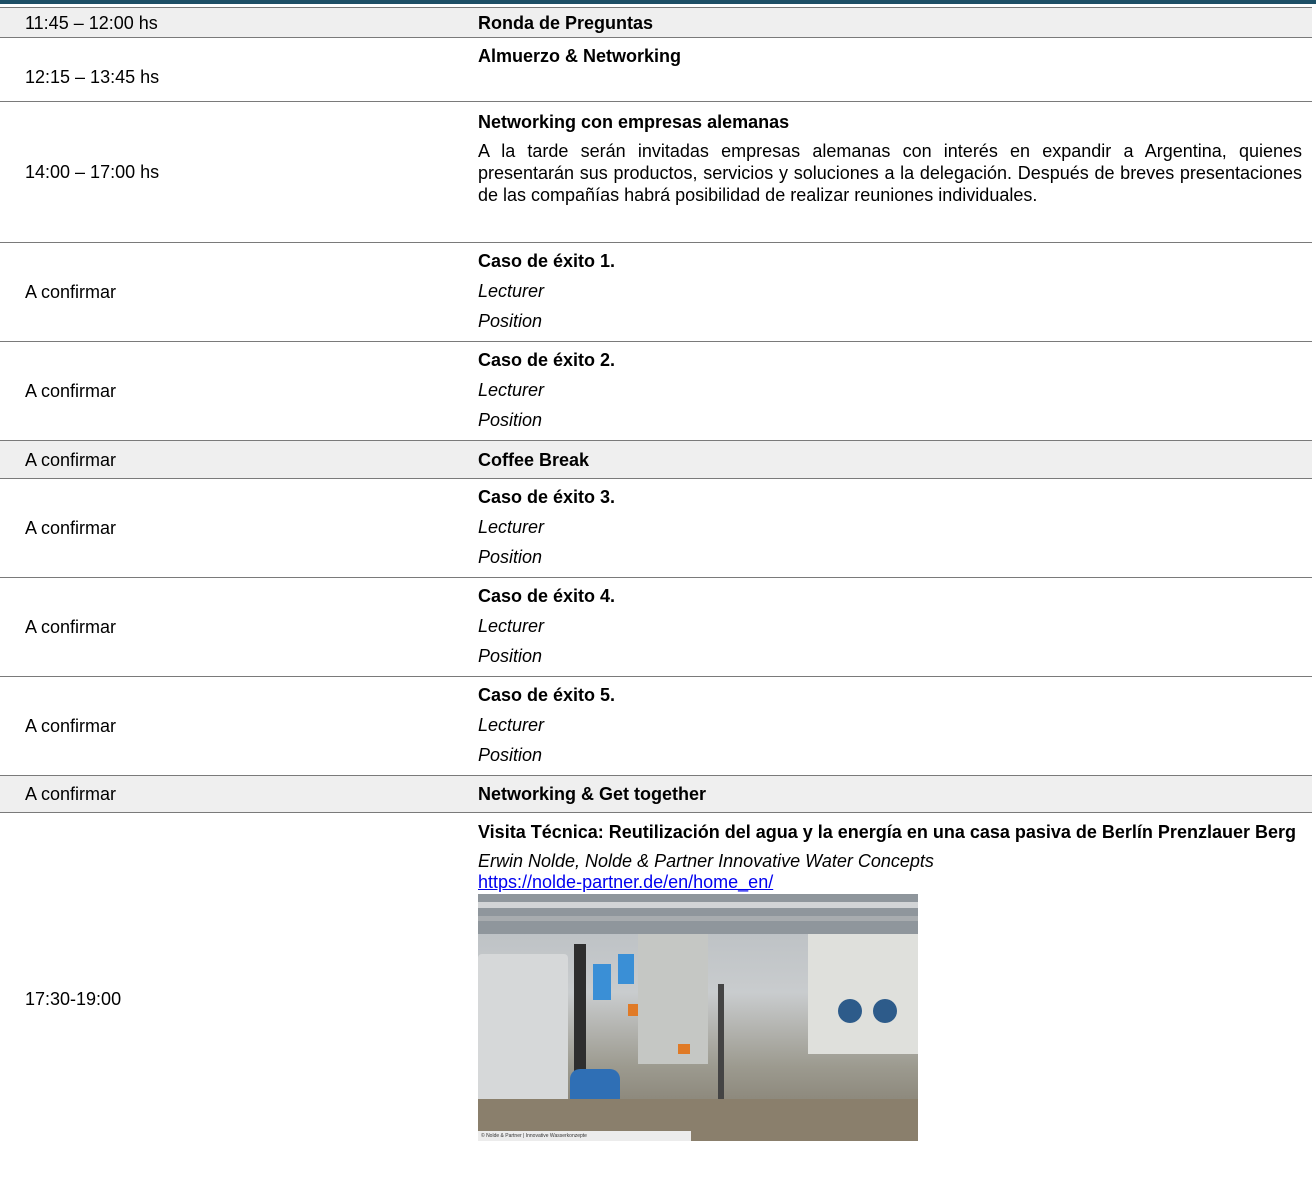 The width and height of the screenshot is (1316, 1202). What do you see at coordinates (547, 497) in the screenshot?
I see `row-title: Caso de éxito 3.` at bounding box center [547, 497].